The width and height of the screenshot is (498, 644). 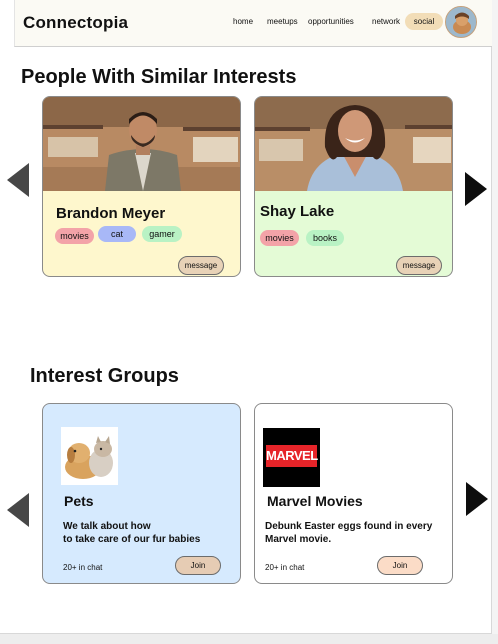 I want to click on person-photo-brandon, so click(x=141, y=144).